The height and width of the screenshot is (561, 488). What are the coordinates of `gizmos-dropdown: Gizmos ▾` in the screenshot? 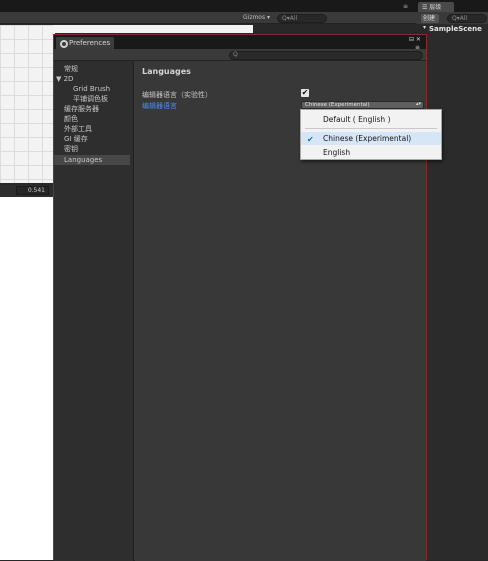 It's located at (256, 17).